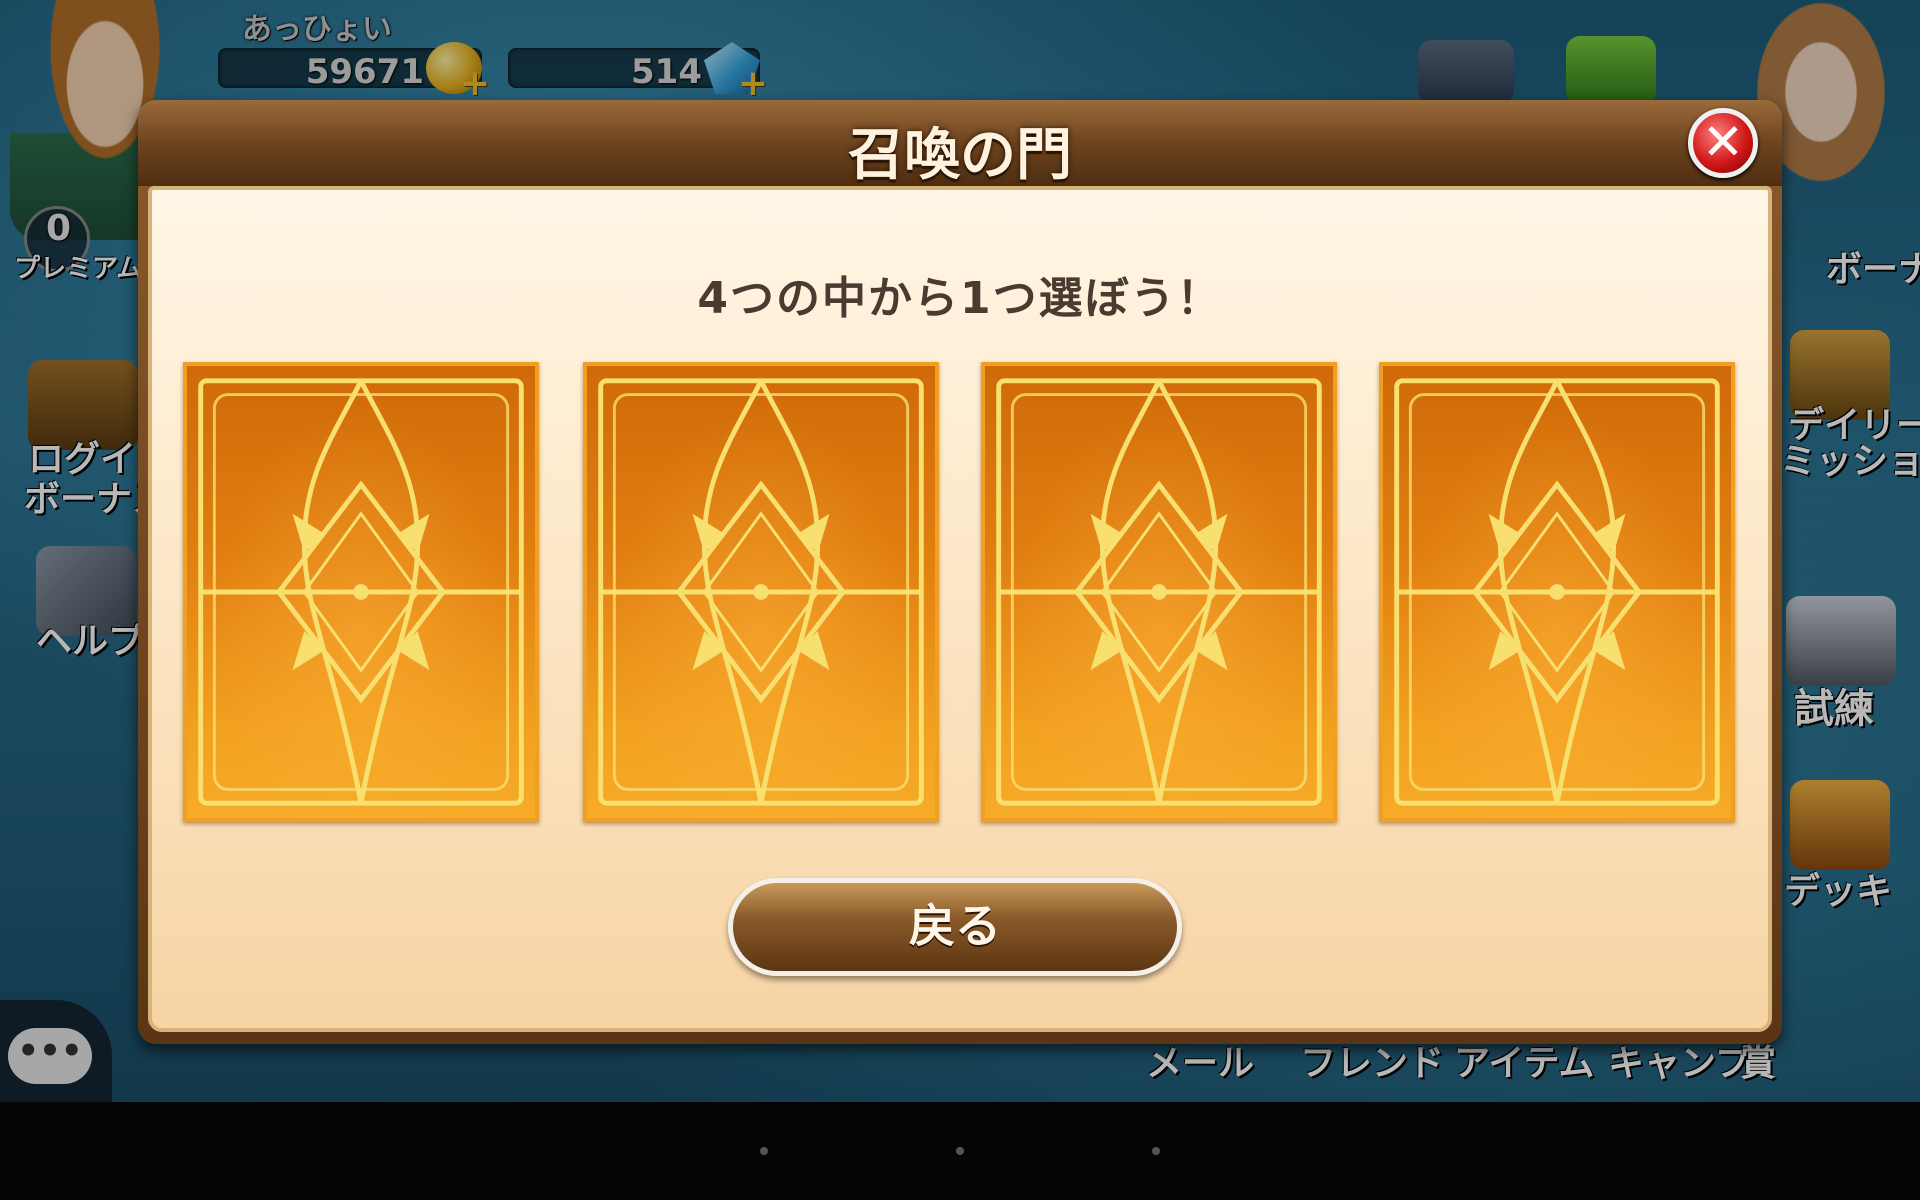  I want to click on system-nav-bar, so click(960, 1151).